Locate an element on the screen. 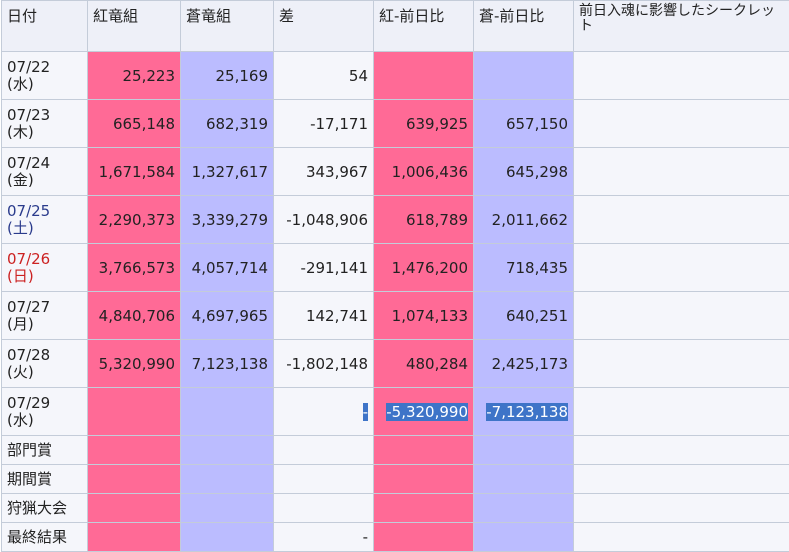 The height and width of the screenshot is (552, 789). table-row: 07/29 (水) - -5,320,990 -7,123,138 is located at coordinates (395, 412).